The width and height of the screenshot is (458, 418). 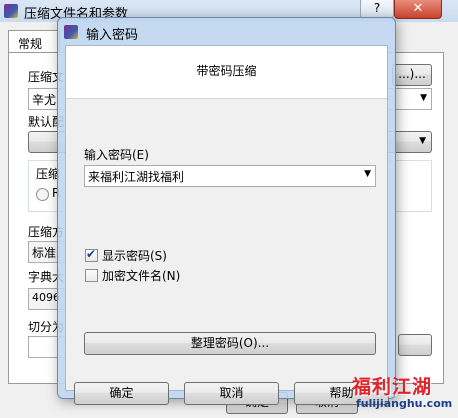 What do you see at coordinates (231, 393) in the screenshot?
I see `cancel-button: 取消` at bounding box center [231, 393].